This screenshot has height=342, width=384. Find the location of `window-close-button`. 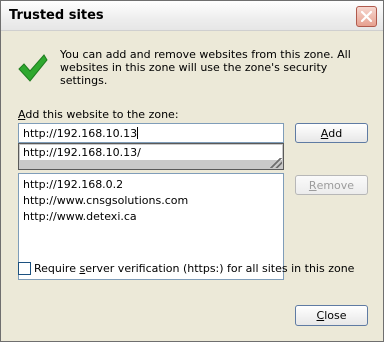

window-close-button is located at coordinates (366, 16).